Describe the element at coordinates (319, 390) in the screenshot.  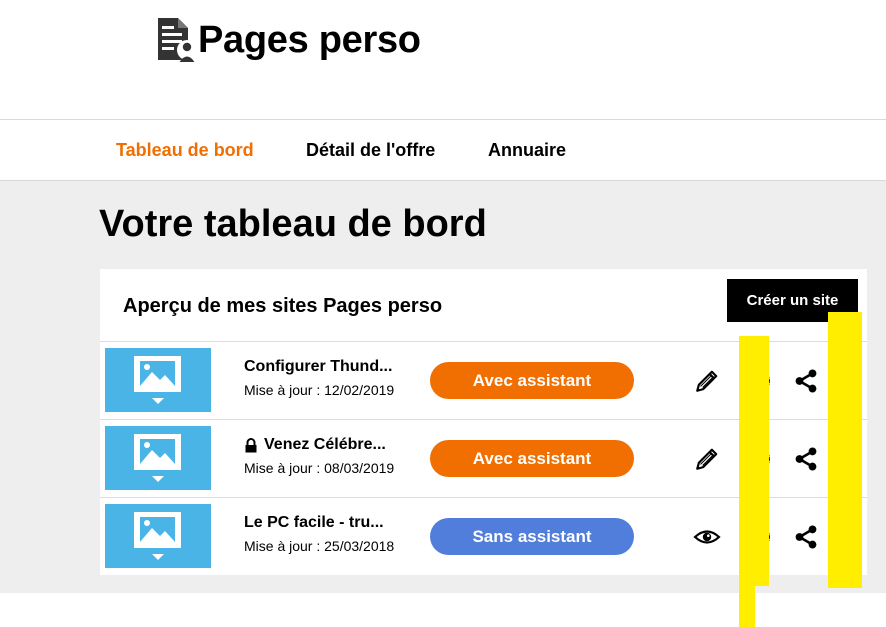
I see `site-updated: Mise à jour : 12/02/2019` at that location.